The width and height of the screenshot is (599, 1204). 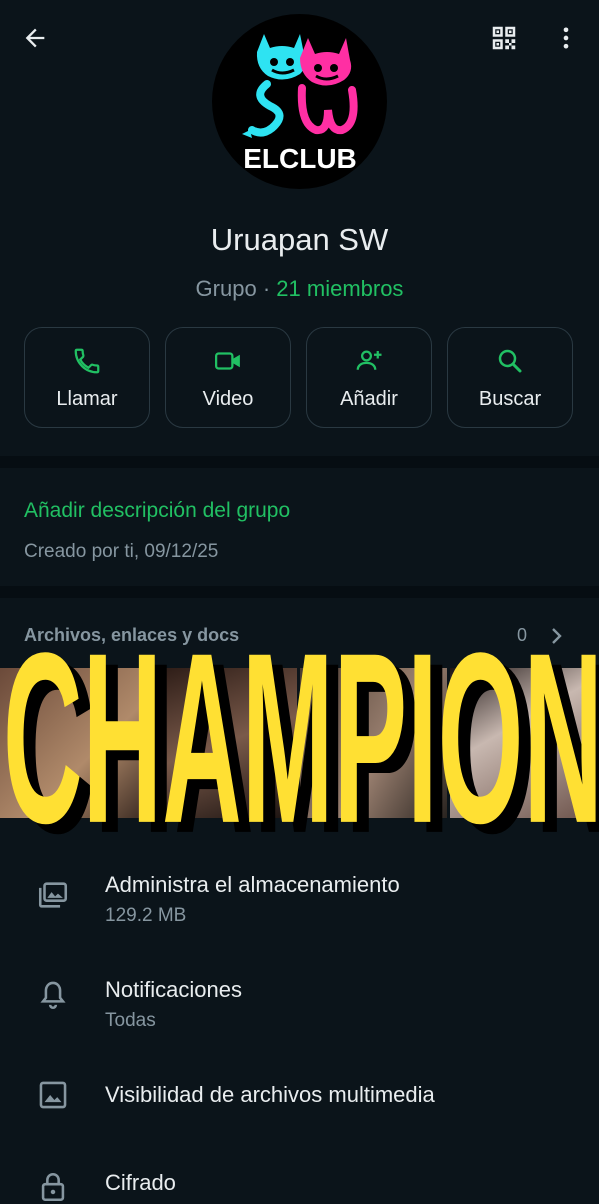 I want to click on notifications-value: Todas, so click(x=130, y=1020).